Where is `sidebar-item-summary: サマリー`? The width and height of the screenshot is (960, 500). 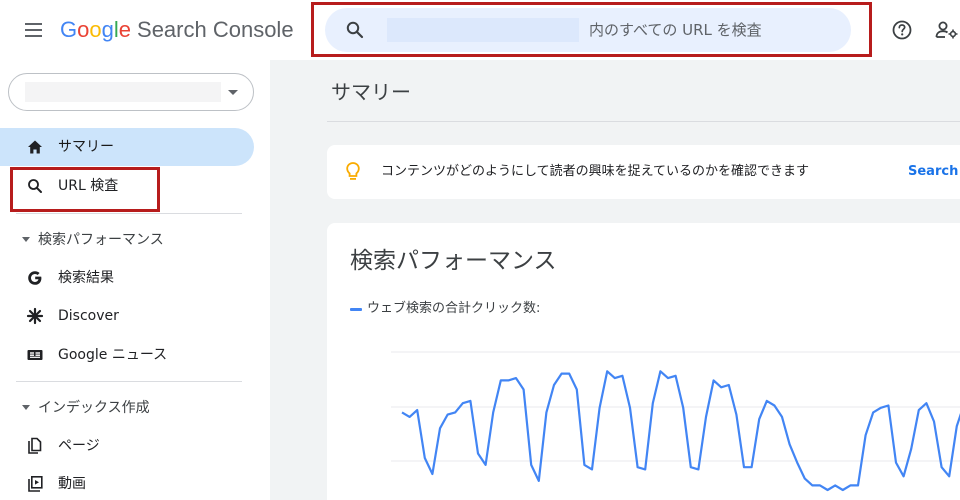
sidebar-item-summary: サマリー is located at coordinates (127, 147).